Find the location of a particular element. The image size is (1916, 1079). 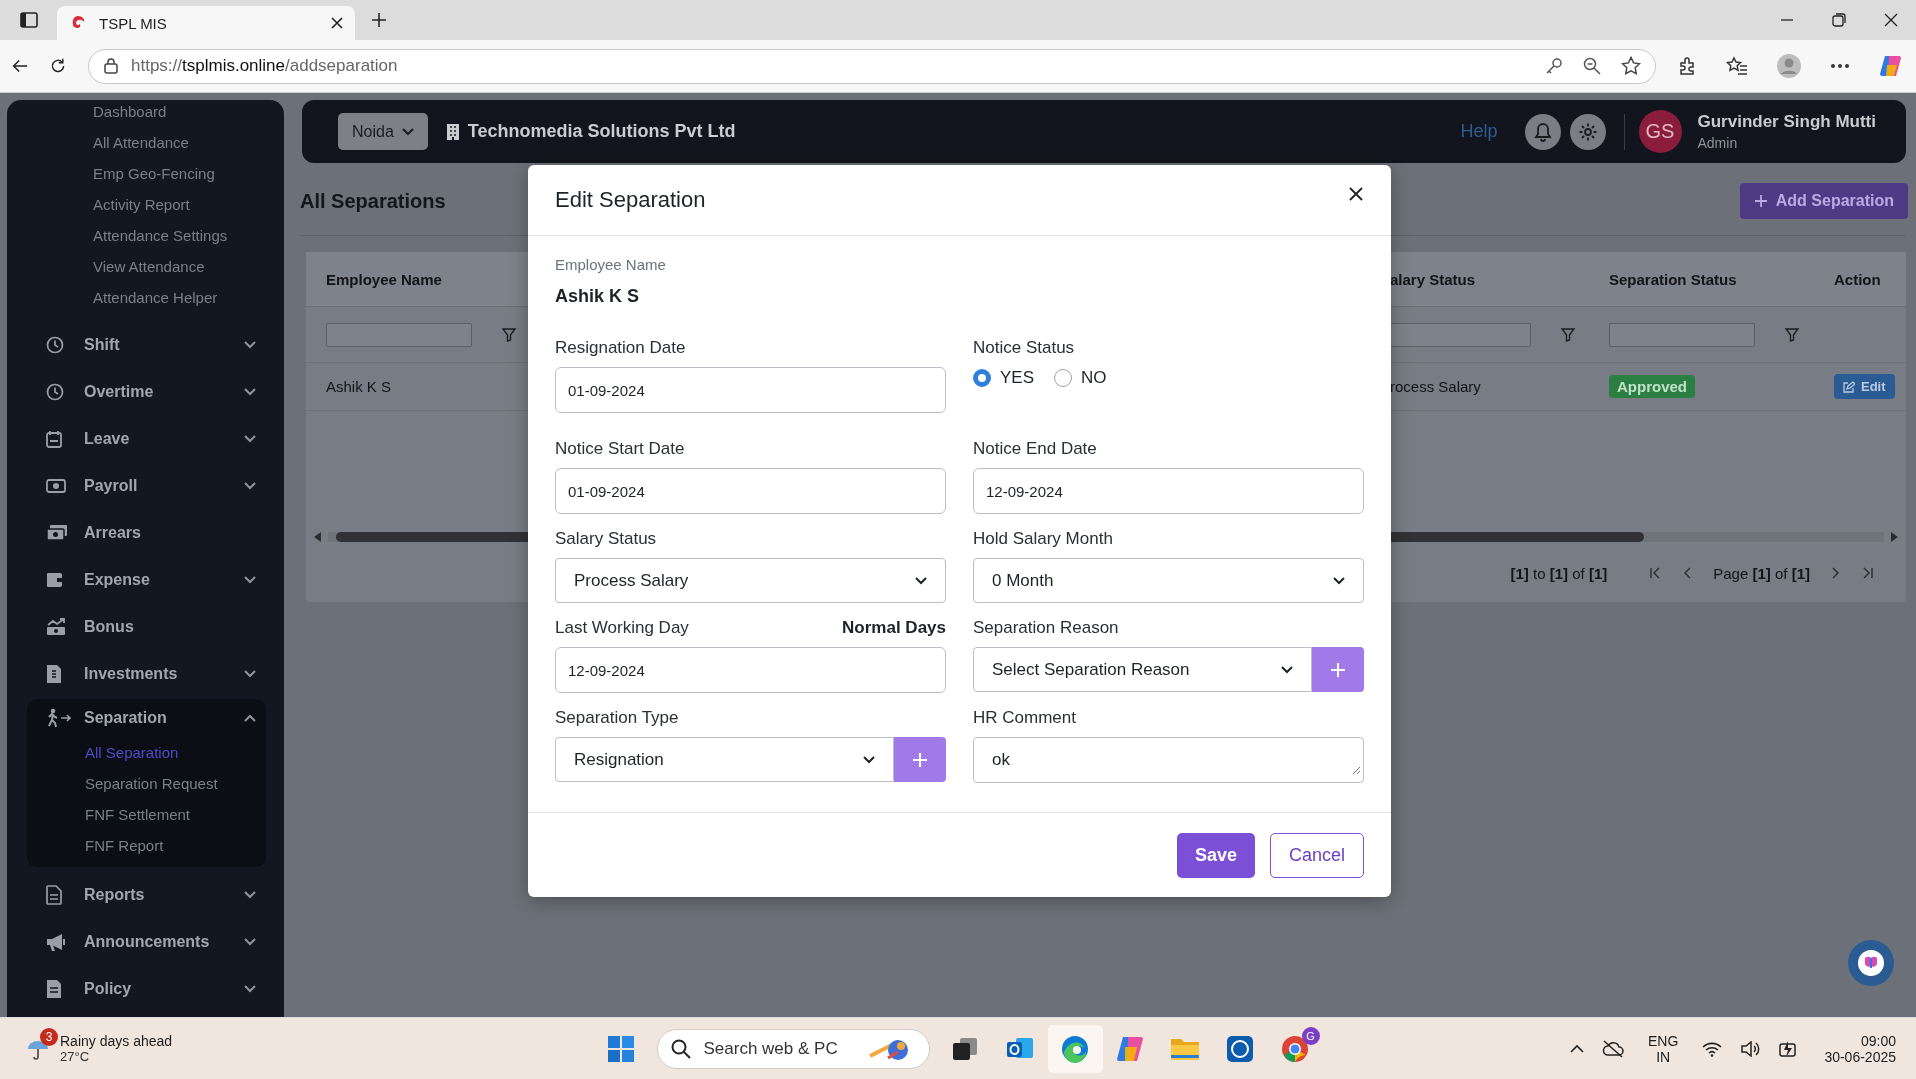

dropdown: Process Salary is located at coordinates (750, 580).